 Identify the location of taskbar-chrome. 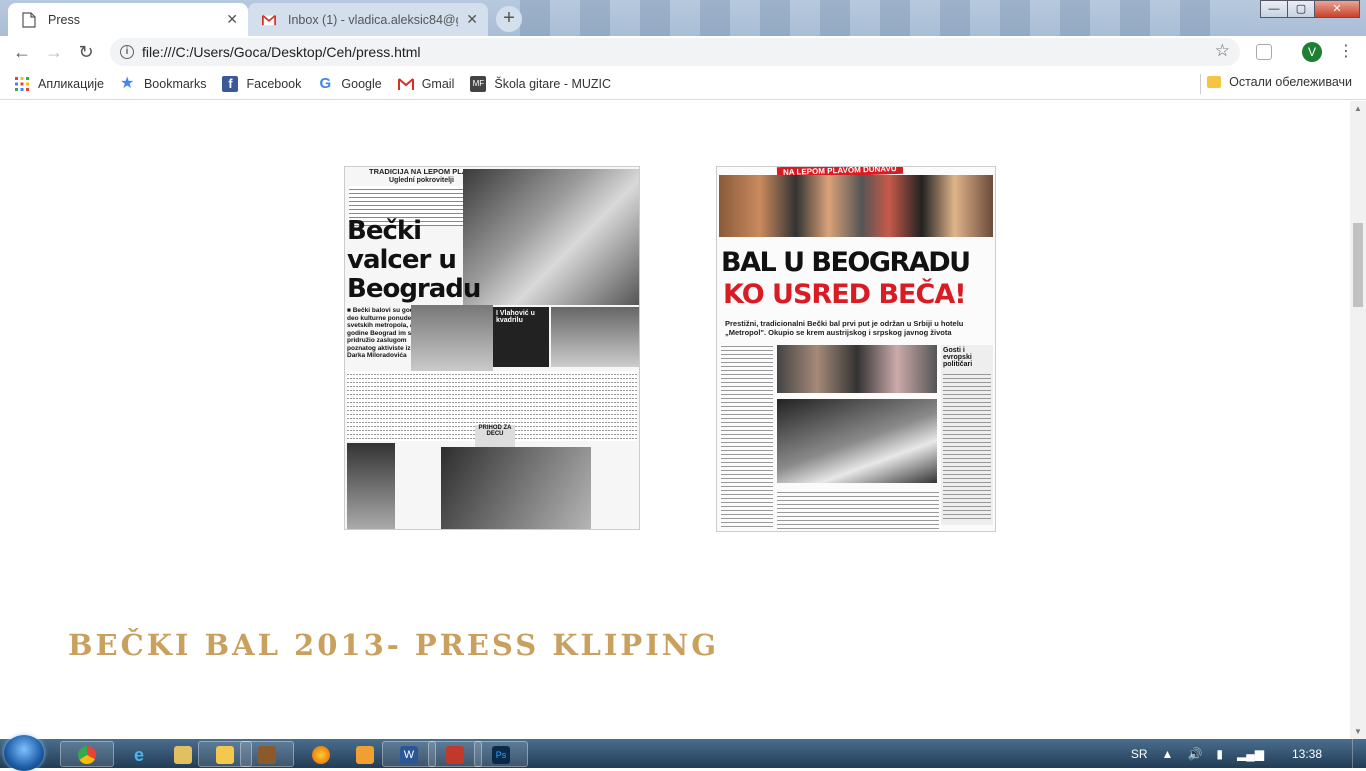
(87, 754).